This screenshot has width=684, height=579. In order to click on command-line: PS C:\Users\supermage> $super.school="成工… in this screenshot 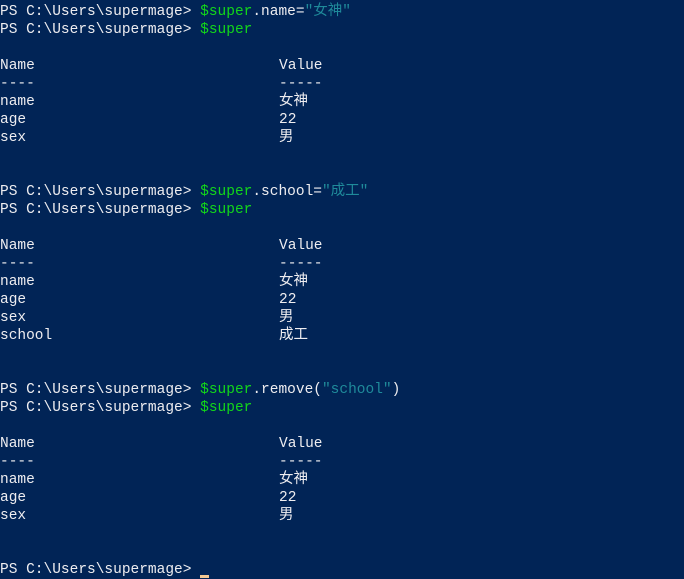, I will do `click(184, 192)`.